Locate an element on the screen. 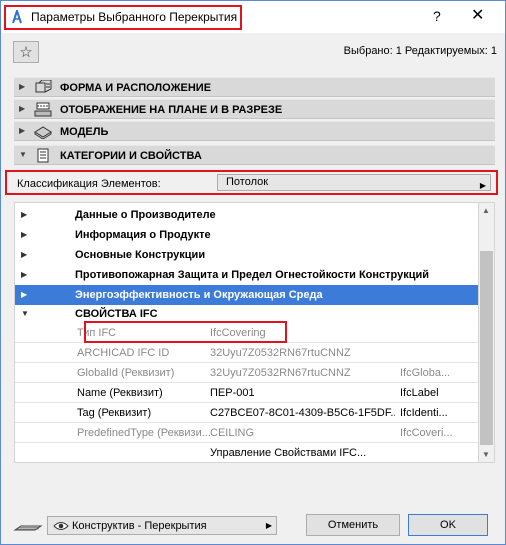 The image size is (506, 545). tree-group-manufacturer: ▶ Данные о Производителе is located at coordinates (246, 215).